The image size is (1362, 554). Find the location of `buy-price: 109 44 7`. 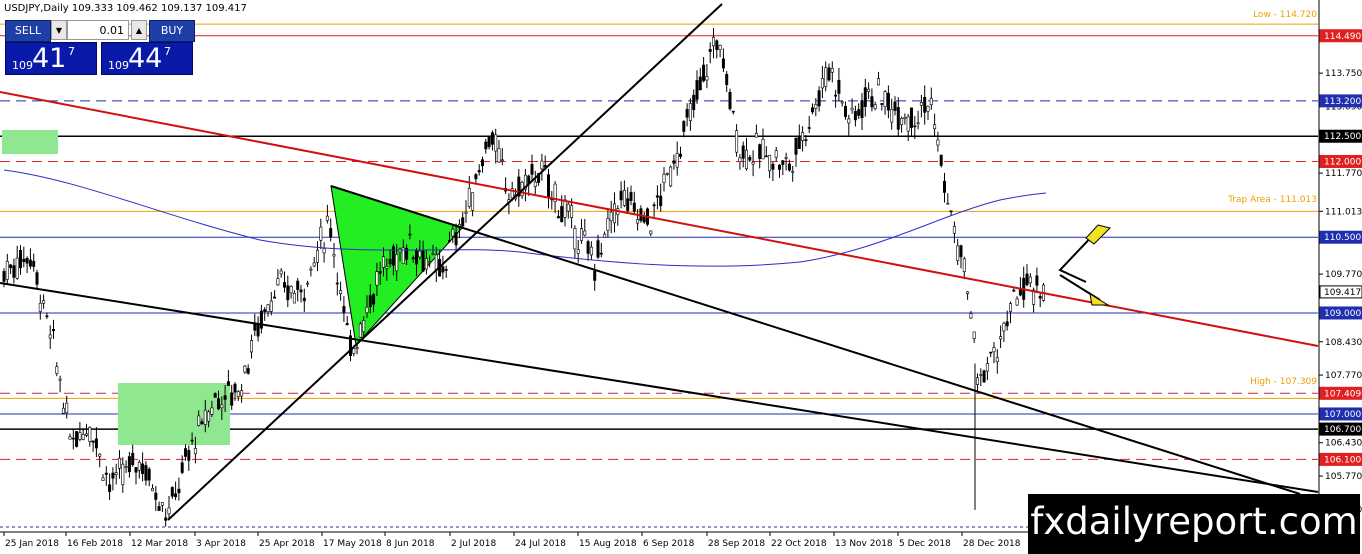

buy-price: 109 44 7 is located at coordinates (147, 58).